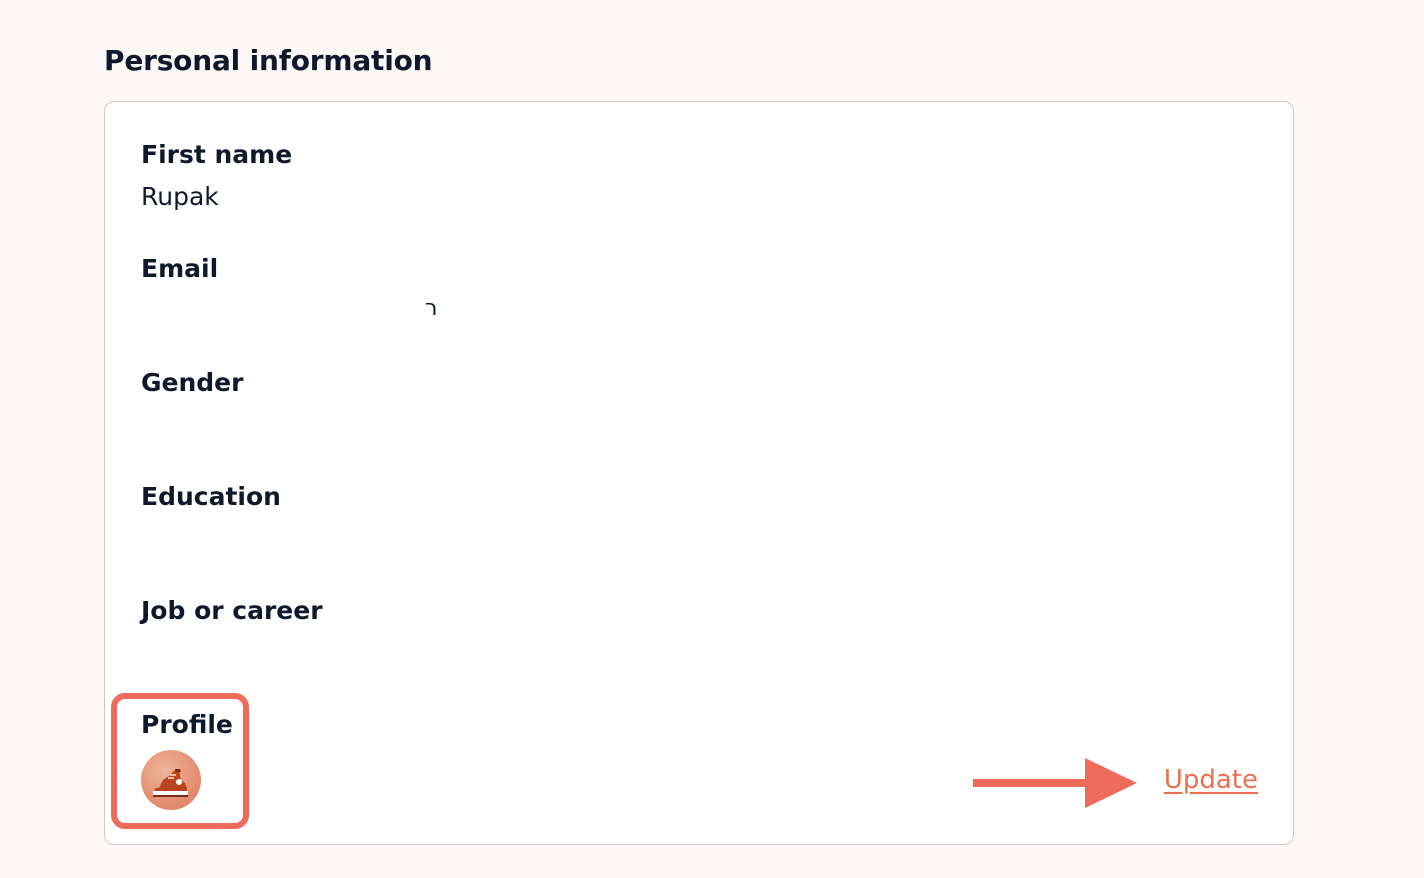 The image size is (1424, 878). What do you see at coordinates (217, 154) in the screenshot?
I see `first-name-label: First name` at bounding box center [217, 154].